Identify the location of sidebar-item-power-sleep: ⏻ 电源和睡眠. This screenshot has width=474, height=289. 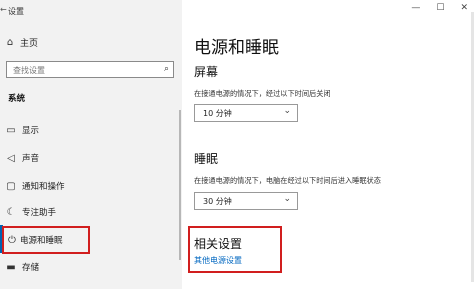
(46, 240).